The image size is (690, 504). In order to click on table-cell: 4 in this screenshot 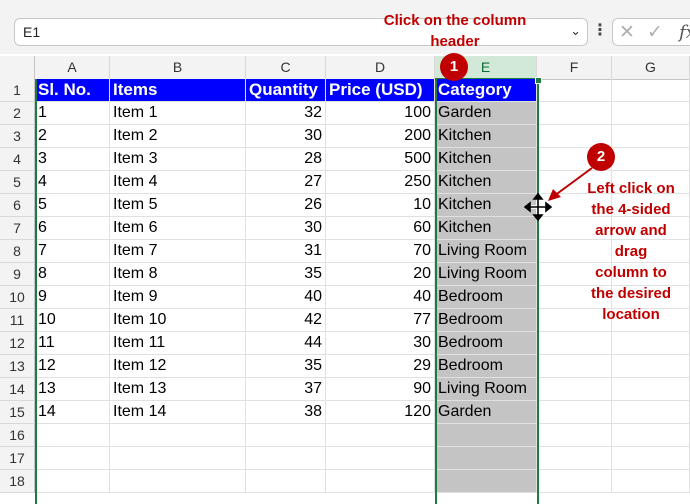, I will do `click(72, 182)`.